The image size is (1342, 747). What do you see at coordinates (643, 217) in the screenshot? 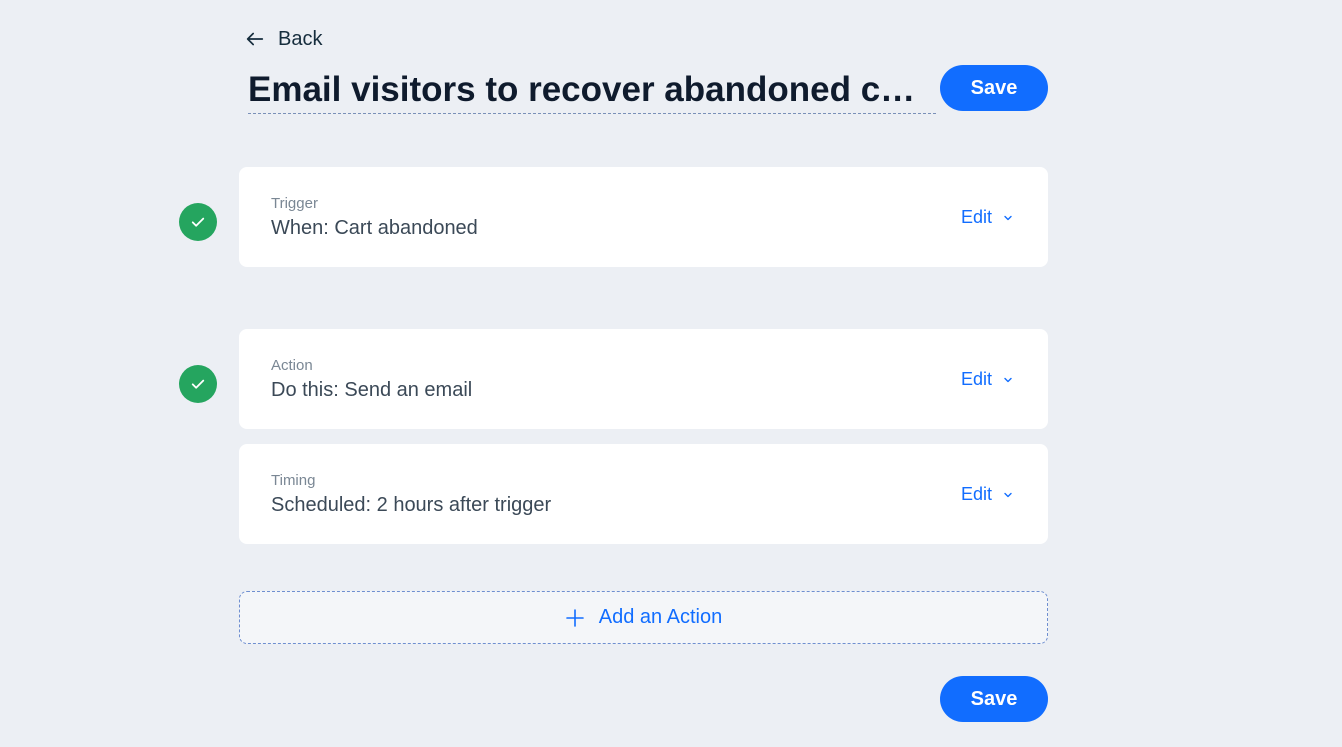
I see `trigger-card: Trigger When: Cart abandoned Edit` at bounding box center [643, 217].